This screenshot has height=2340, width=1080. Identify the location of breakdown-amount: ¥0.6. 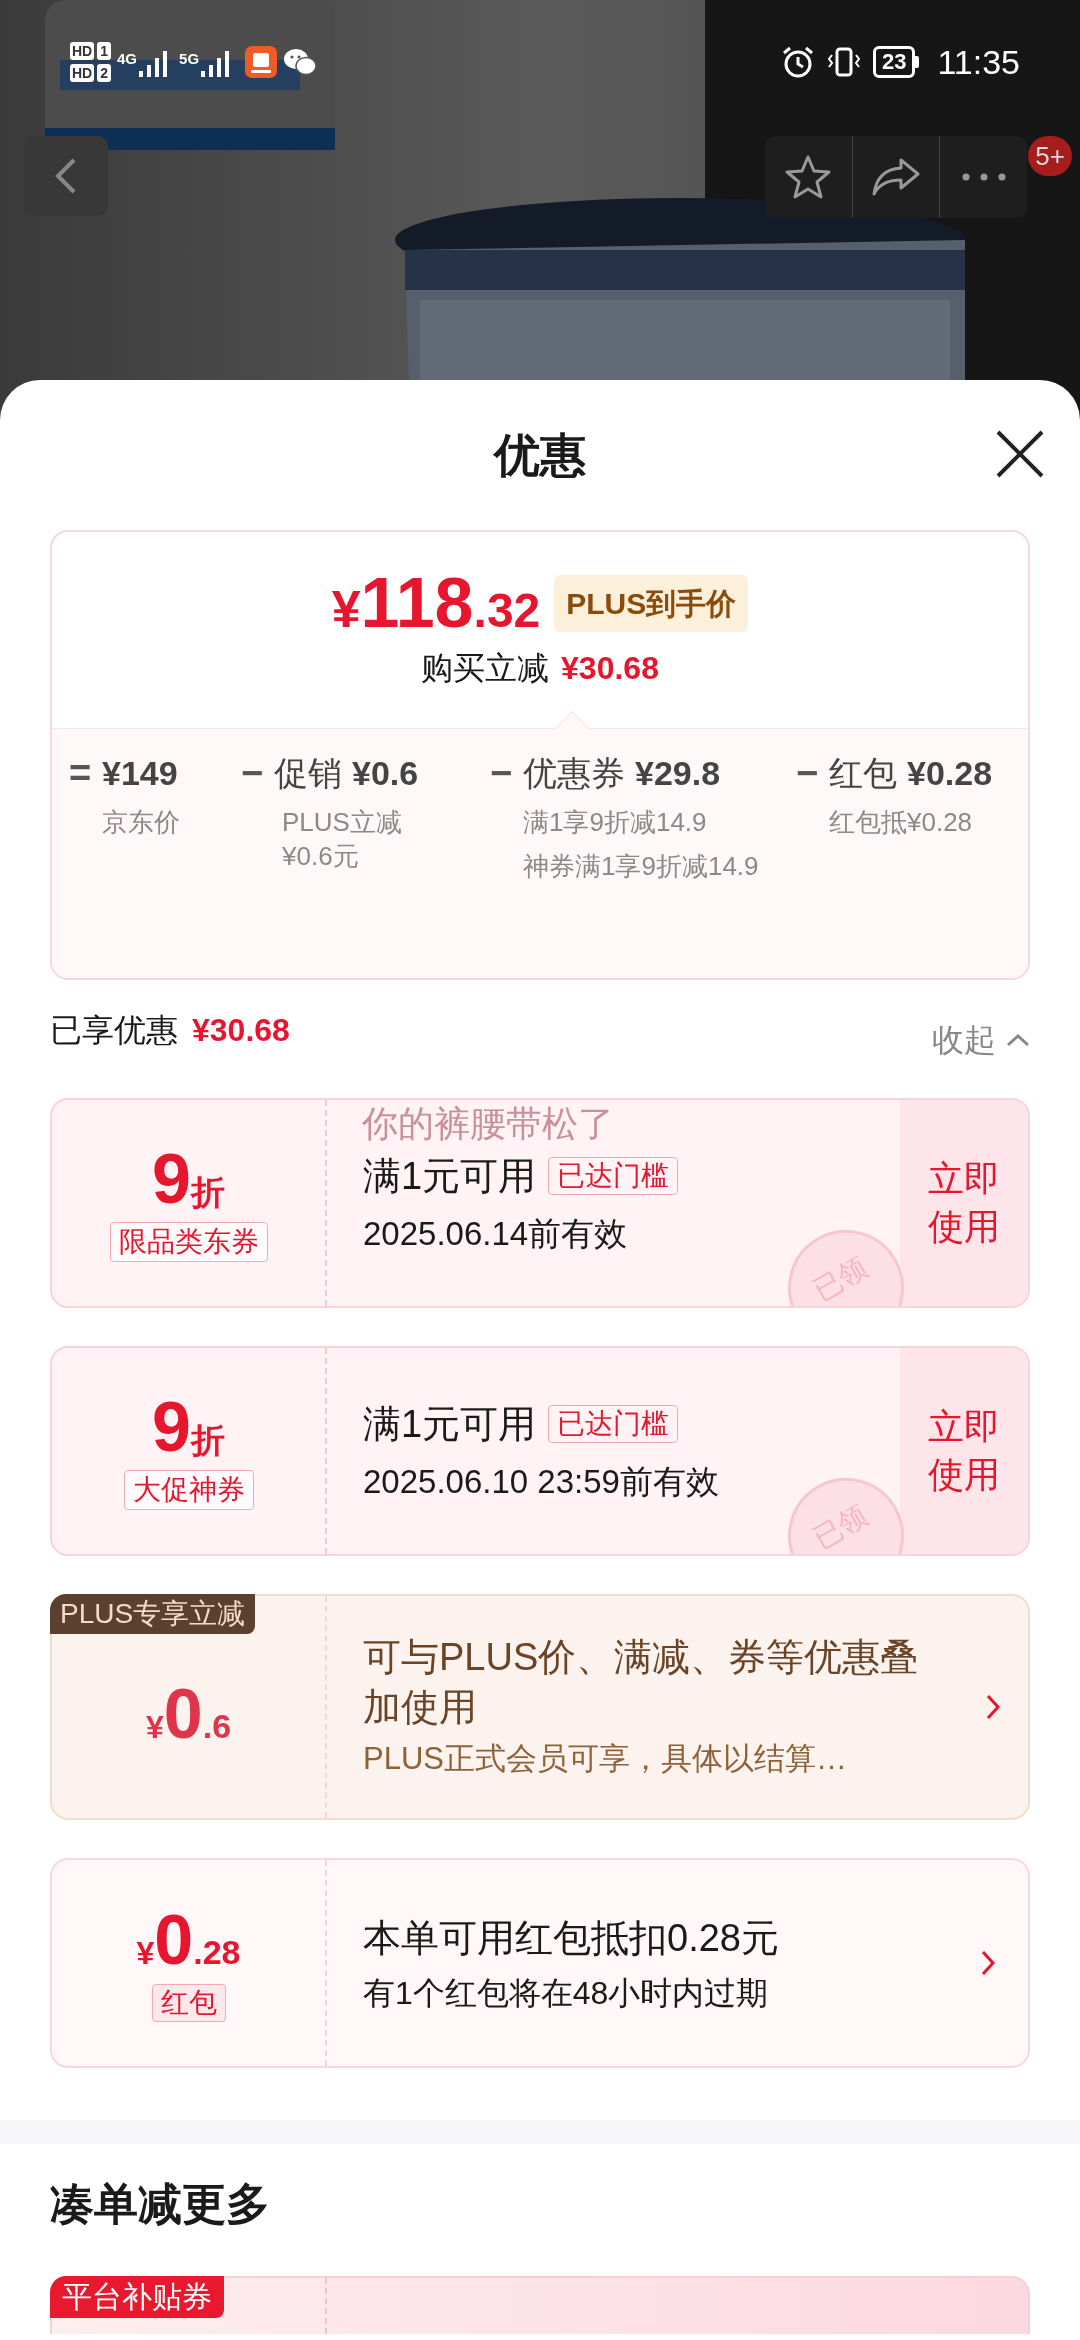
(385, 773).